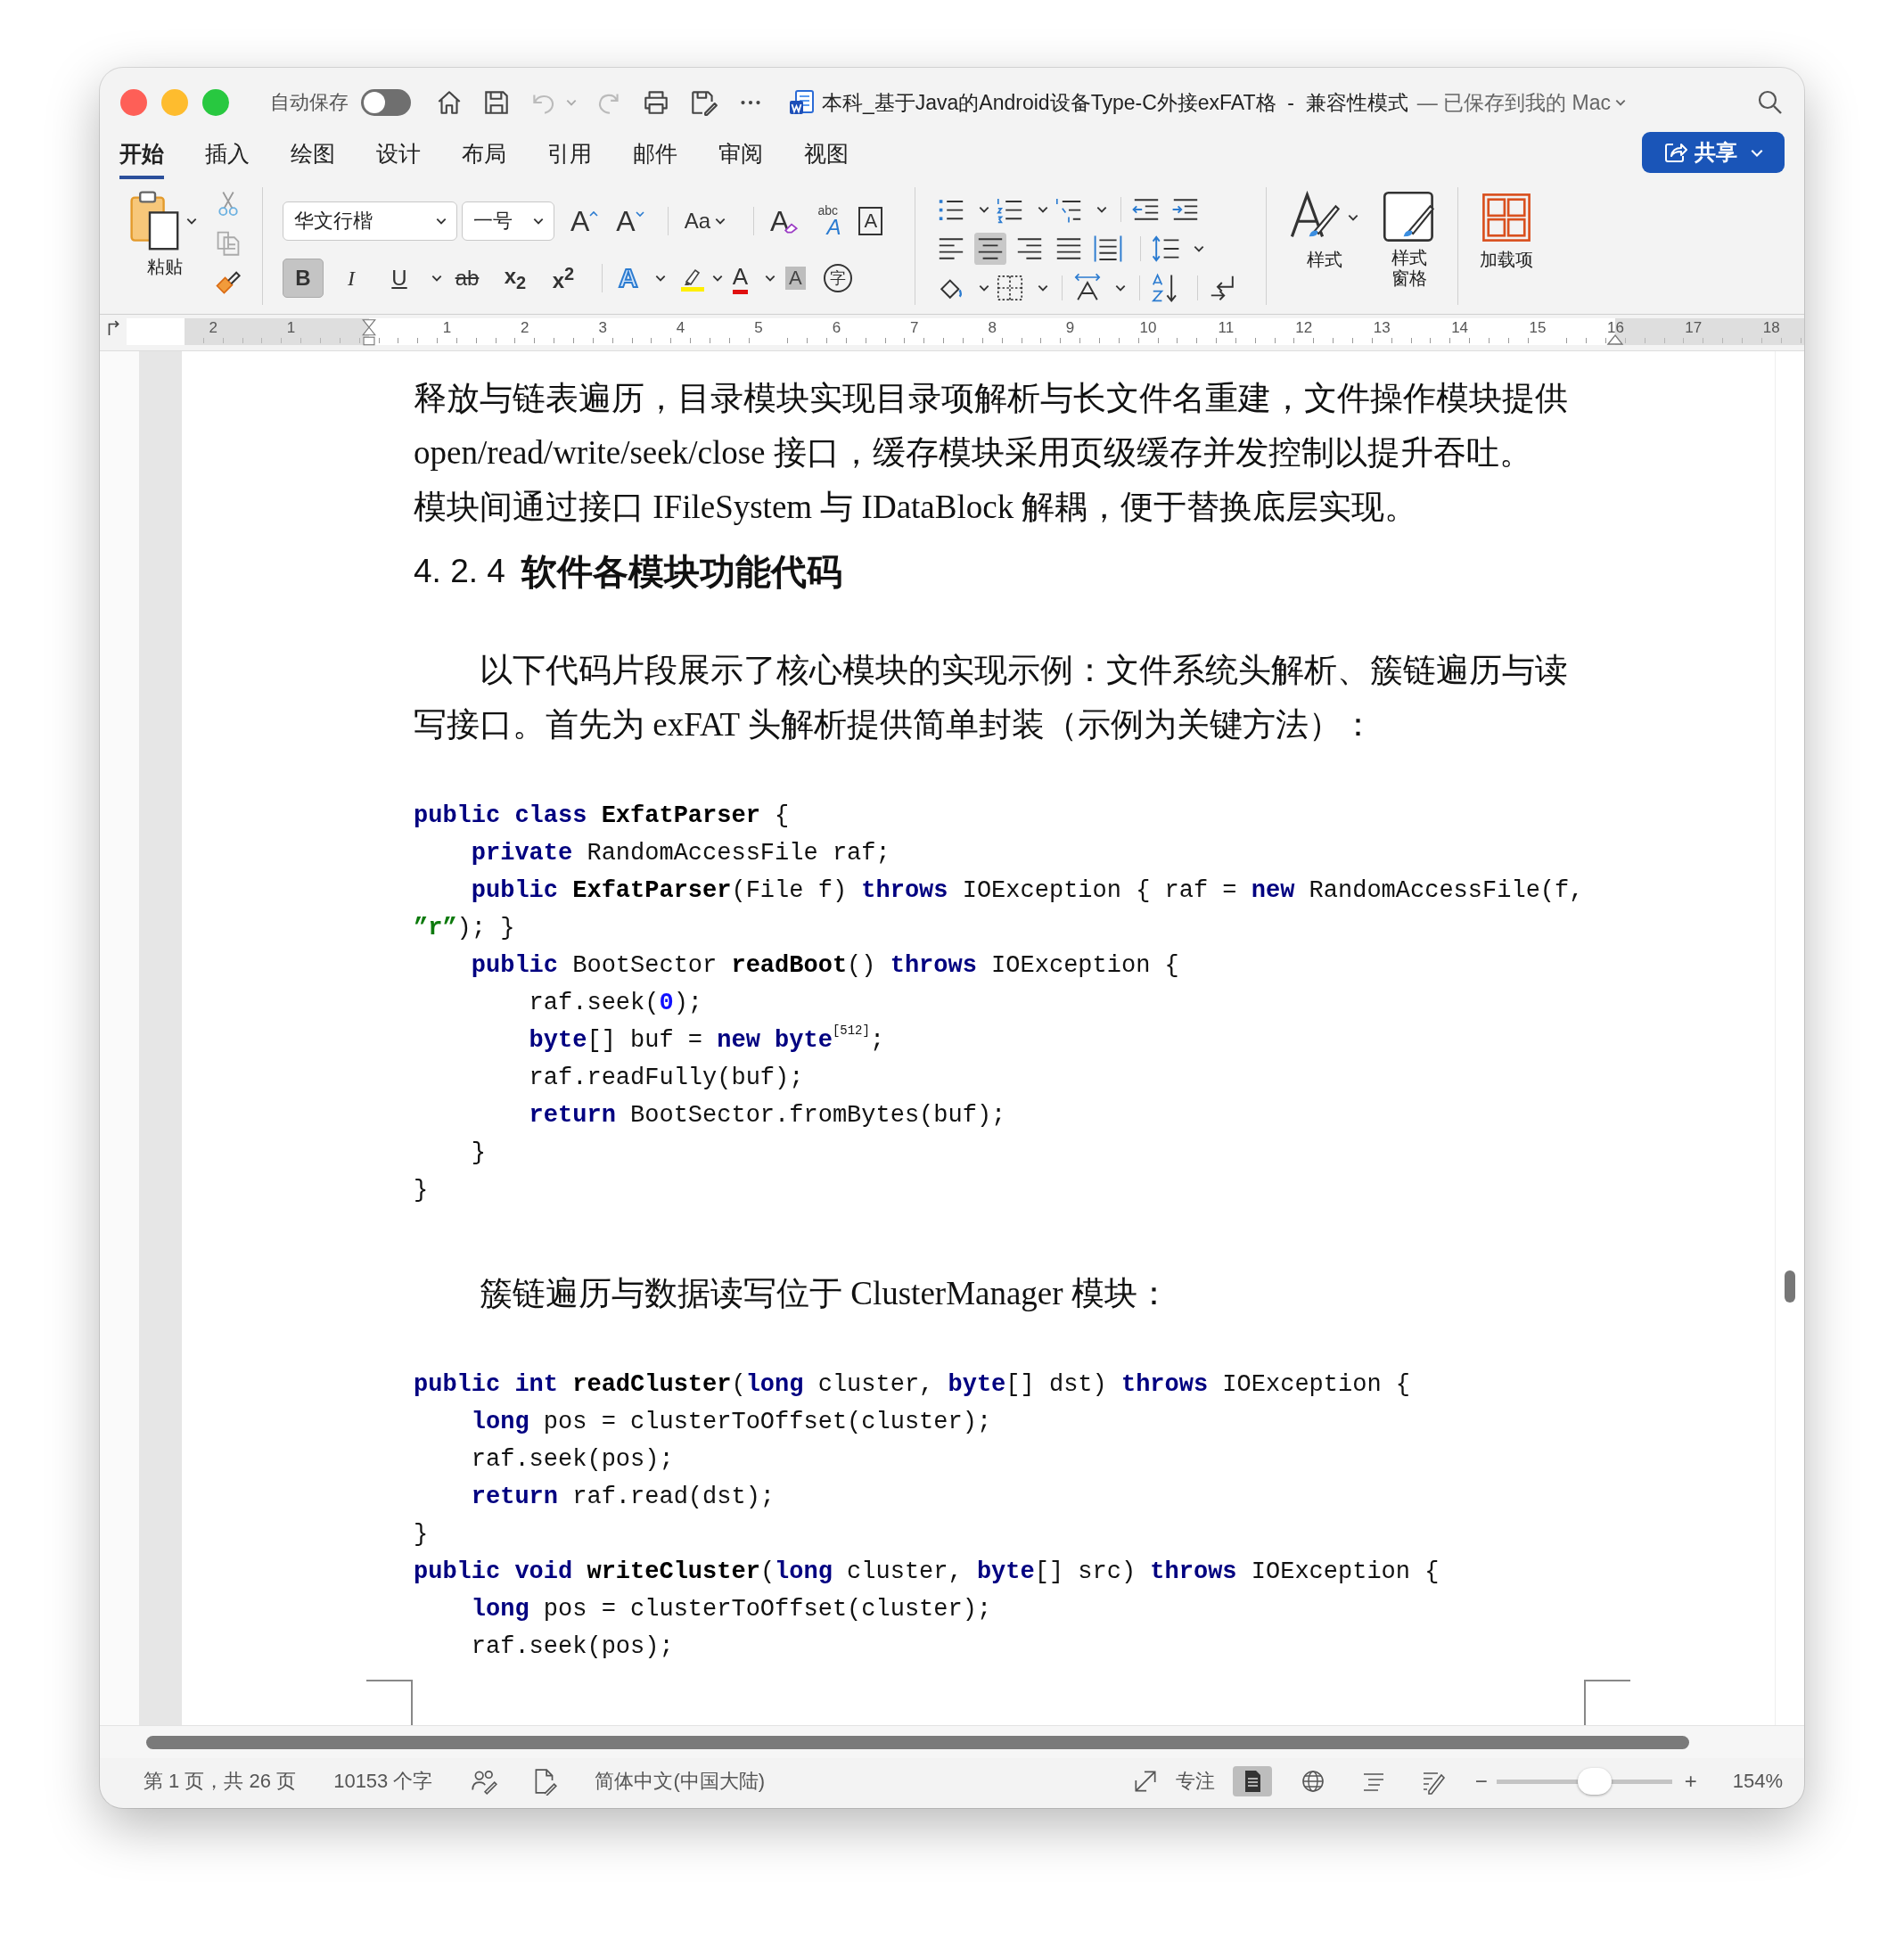  Describe the element at coordinates (313, 155) in the screenshot. I see `ribbon-tab: 绘图` at that location.